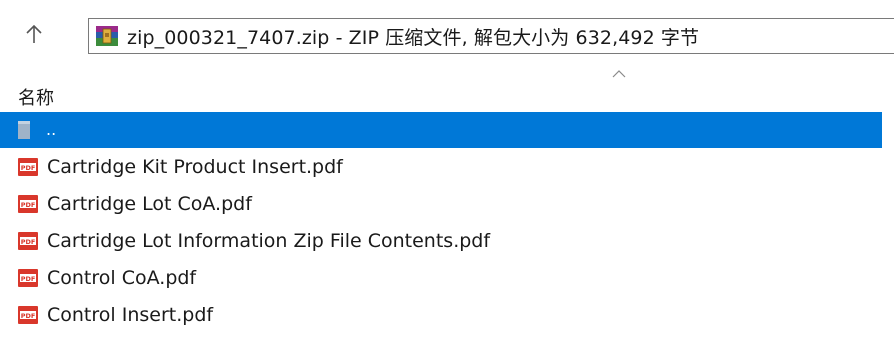  Describe the element at coordinates (107, 36) in the screenshot. I see `winrar-archive-icon` at that location.